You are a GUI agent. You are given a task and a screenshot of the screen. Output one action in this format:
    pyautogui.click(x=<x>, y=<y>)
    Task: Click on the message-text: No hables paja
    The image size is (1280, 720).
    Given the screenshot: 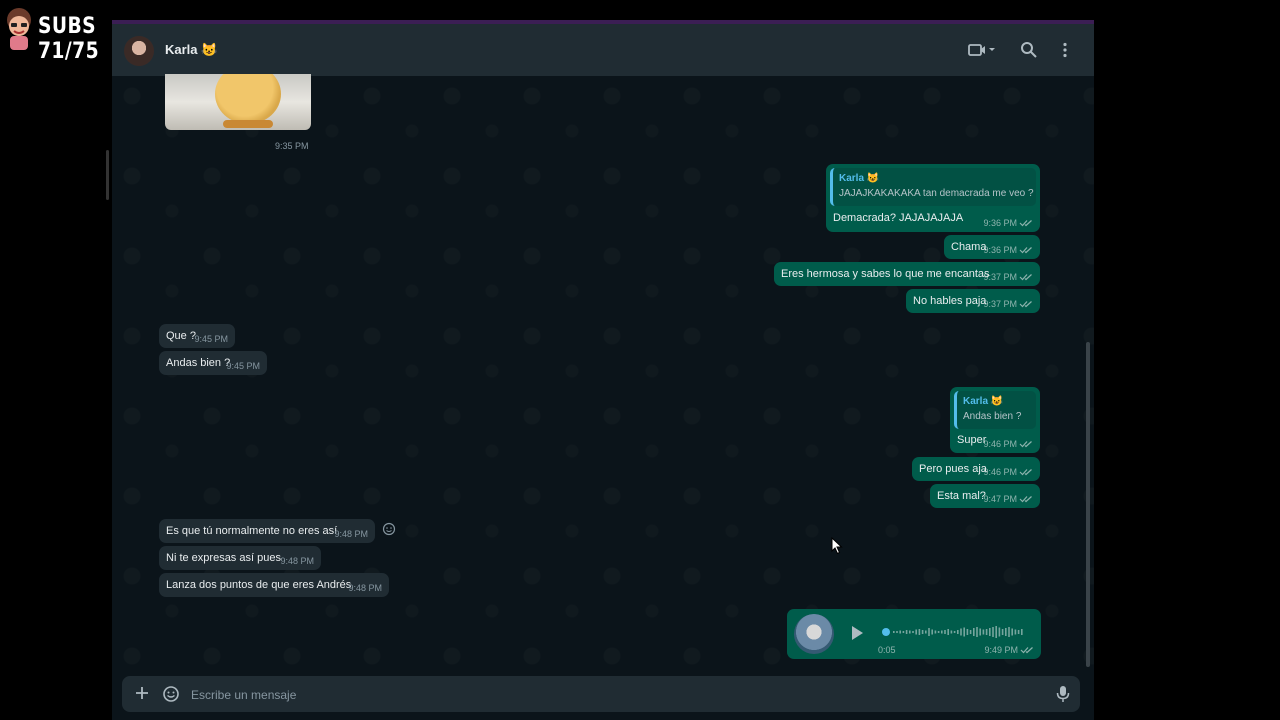 What is the action you would take?
    pyautogui.click(x=950, y=301)
    